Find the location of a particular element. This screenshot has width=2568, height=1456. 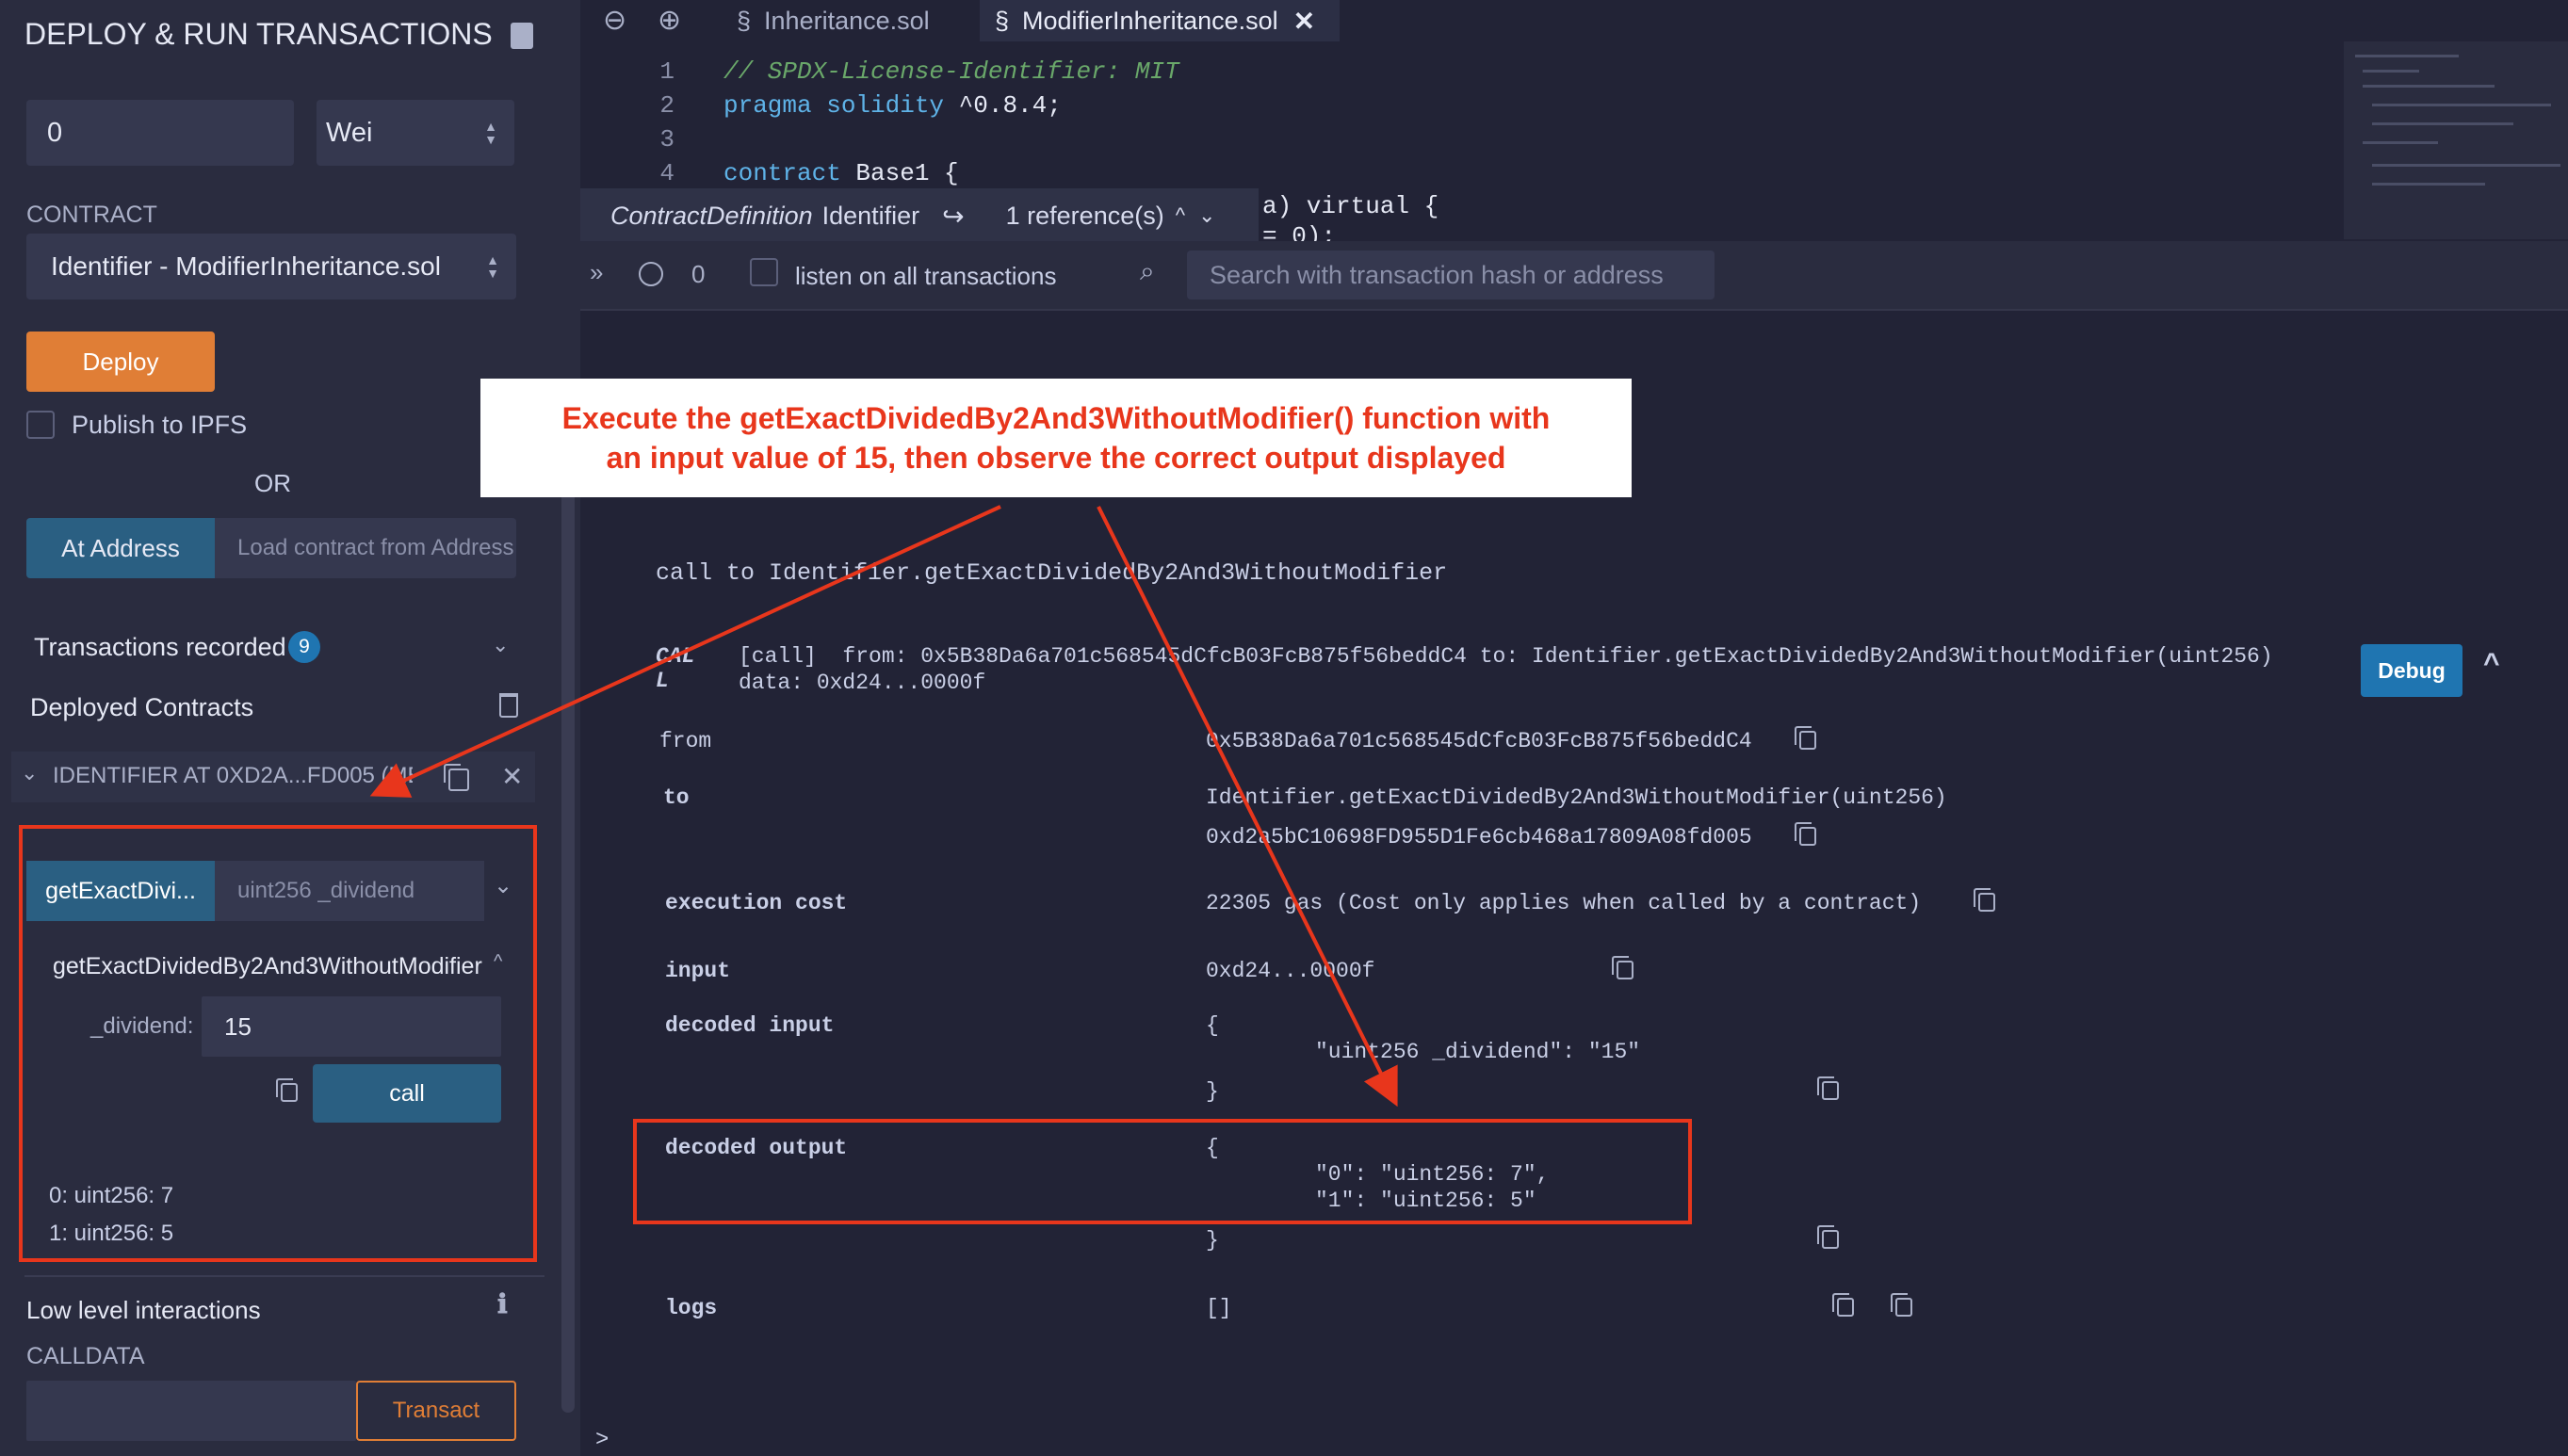

calldata-label: CALLDATA is located at coordinates (86, 1356).